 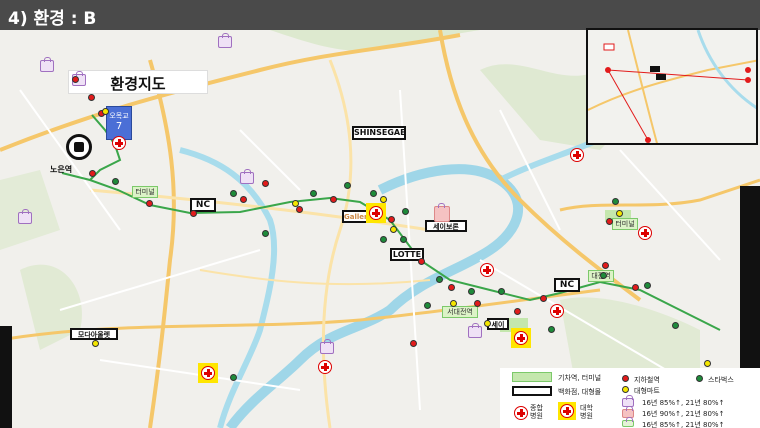 I want to click on legend-general-hospital-icon, so click(x=521, y=413).